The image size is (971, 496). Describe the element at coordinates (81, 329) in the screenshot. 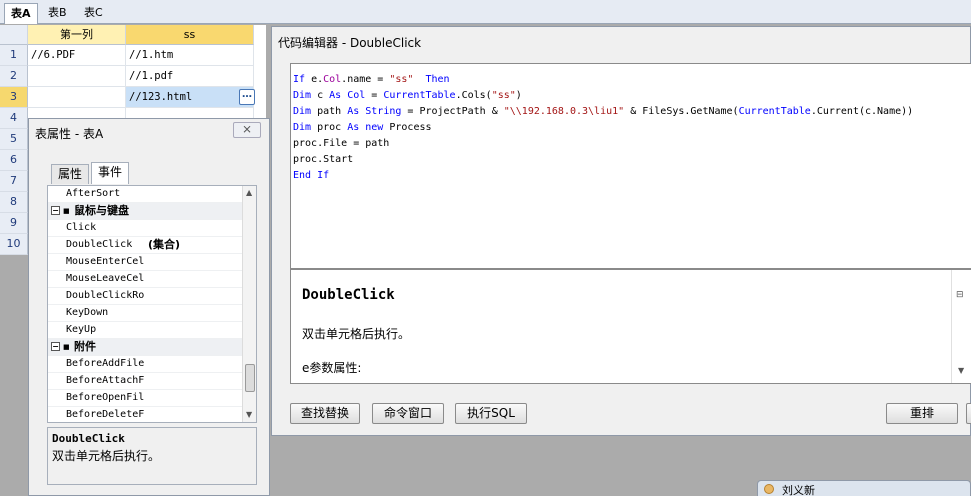

I see `event-name: KeyUp` at that location.